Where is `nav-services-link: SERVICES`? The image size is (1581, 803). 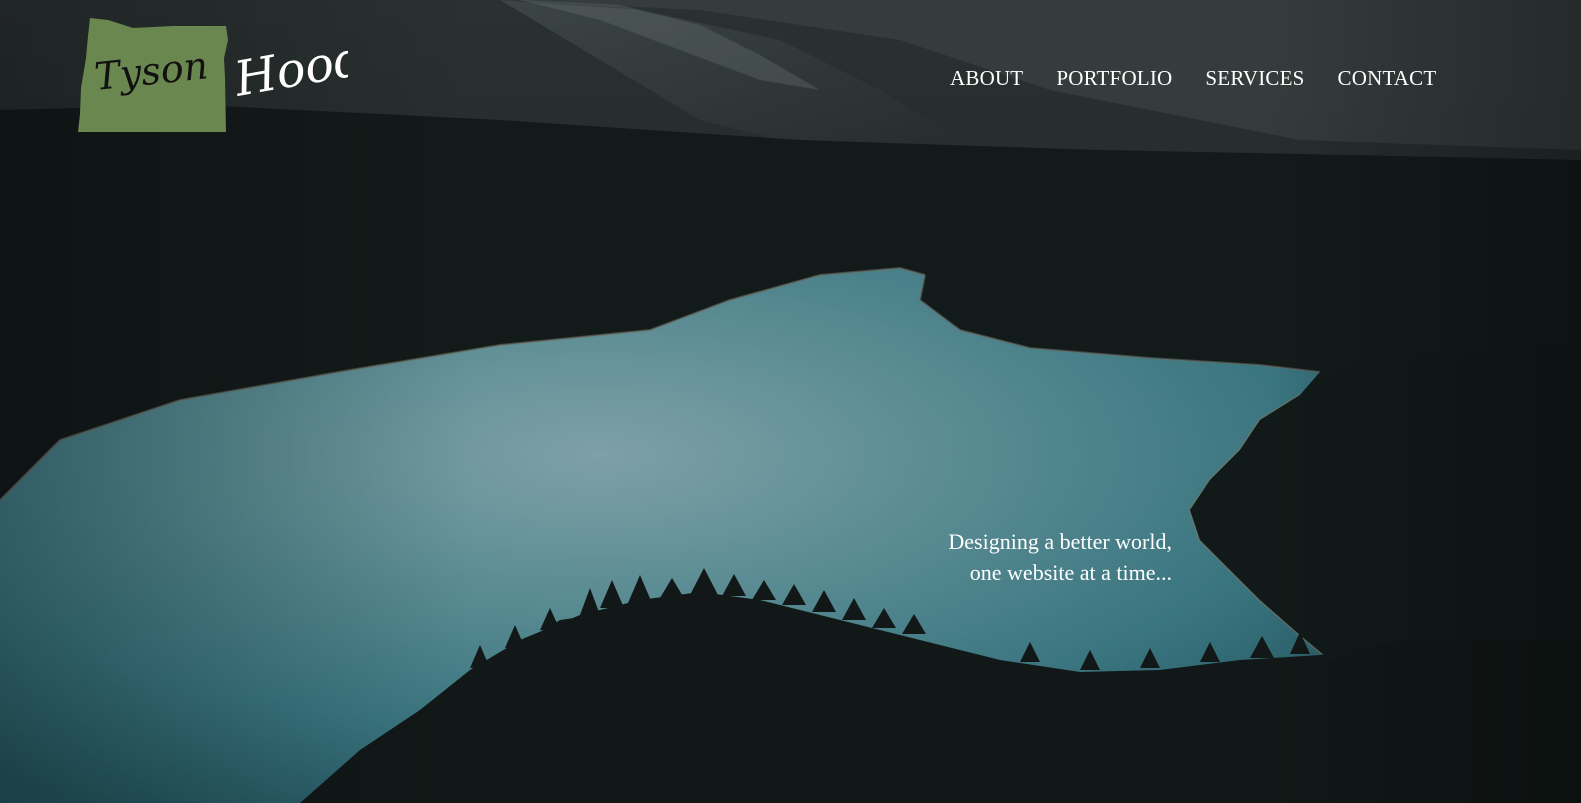 nav-services-link: SERVICES is located at coordinates (1254, 78).